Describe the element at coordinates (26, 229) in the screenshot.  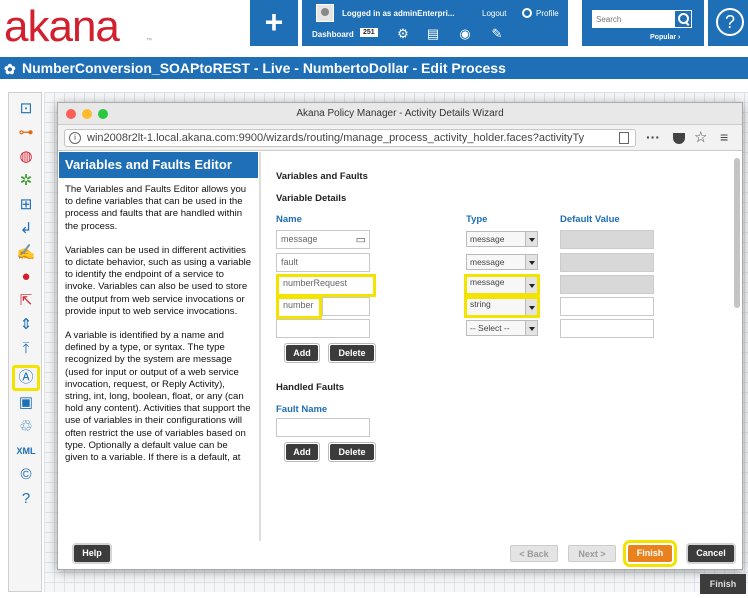
I see `reply-icon: ↲` at that location.